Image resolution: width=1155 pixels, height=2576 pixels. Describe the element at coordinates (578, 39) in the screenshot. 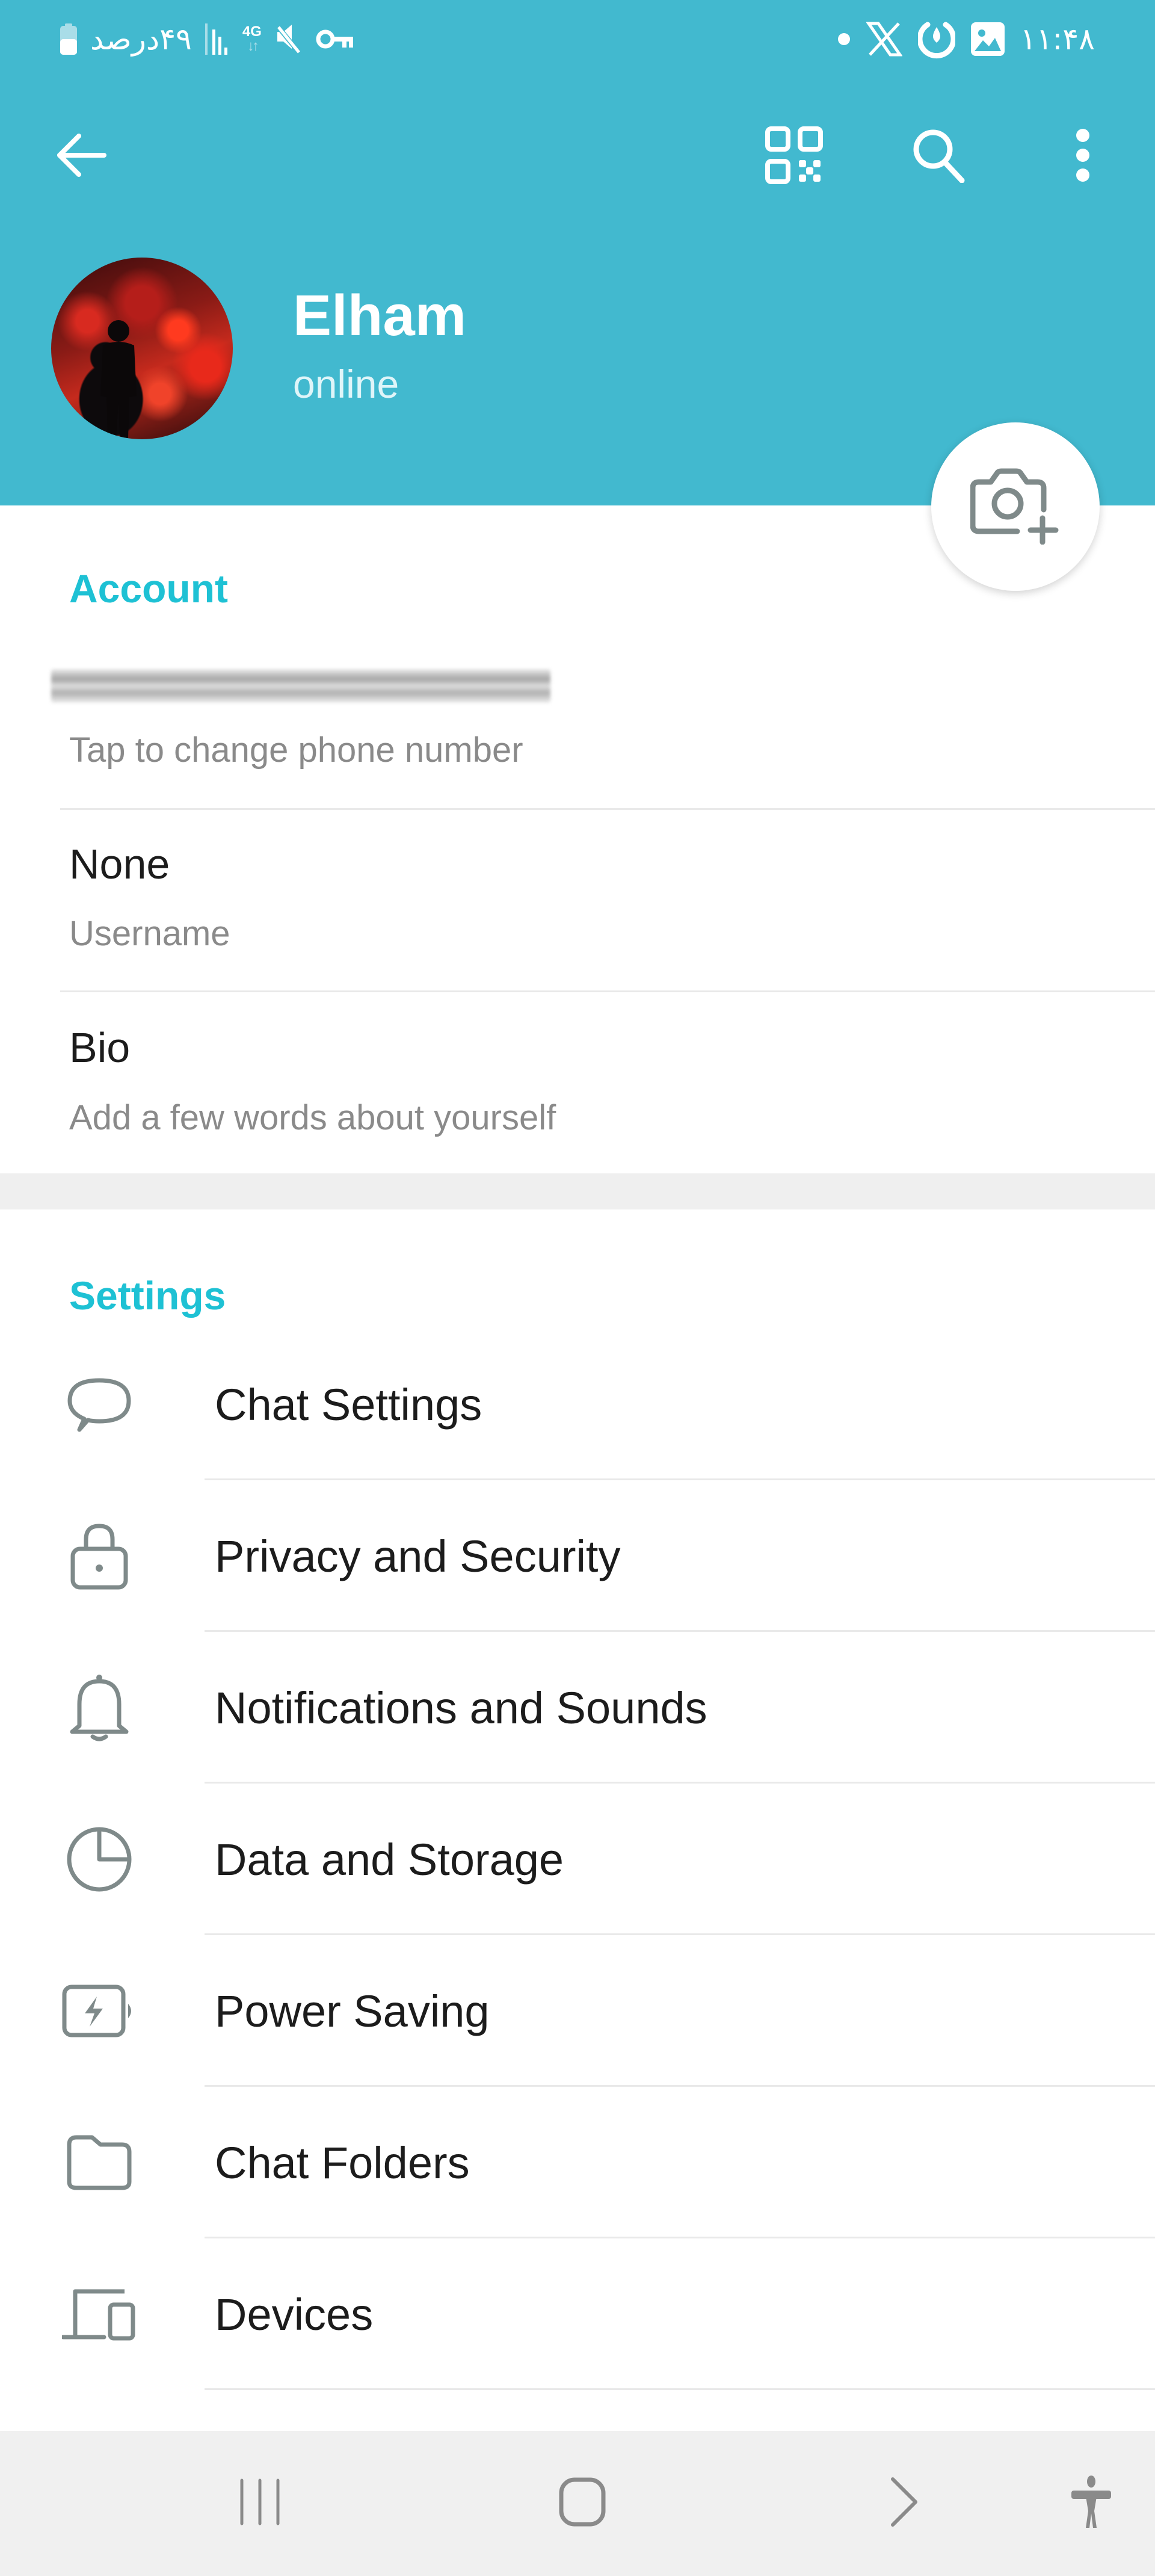

I see `status-bar: ۴۹درصد 4G ↓↑ ۱۱:۴۸` at that location.